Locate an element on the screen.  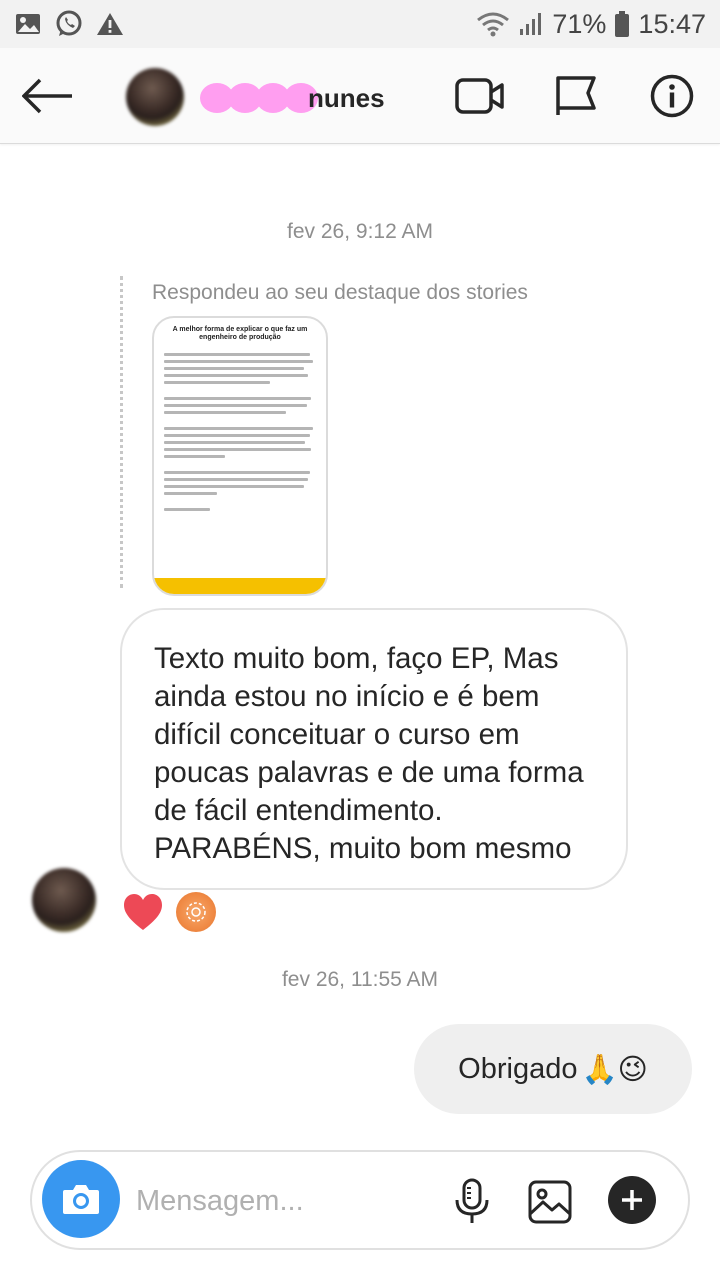
microphone-icon is located at coordinates (472, 1200).